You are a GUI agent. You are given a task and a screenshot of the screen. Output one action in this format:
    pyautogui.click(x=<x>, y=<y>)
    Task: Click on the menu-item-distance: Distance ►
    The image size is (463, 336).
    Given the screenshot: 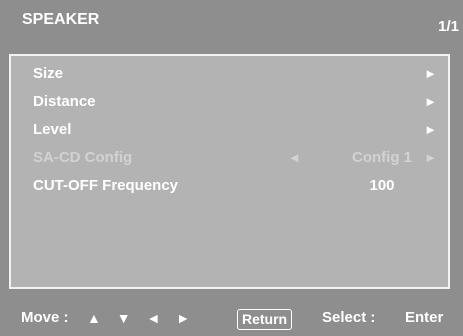 What is the action you would take?
    pyautogui.click(x=236, y=102)
    